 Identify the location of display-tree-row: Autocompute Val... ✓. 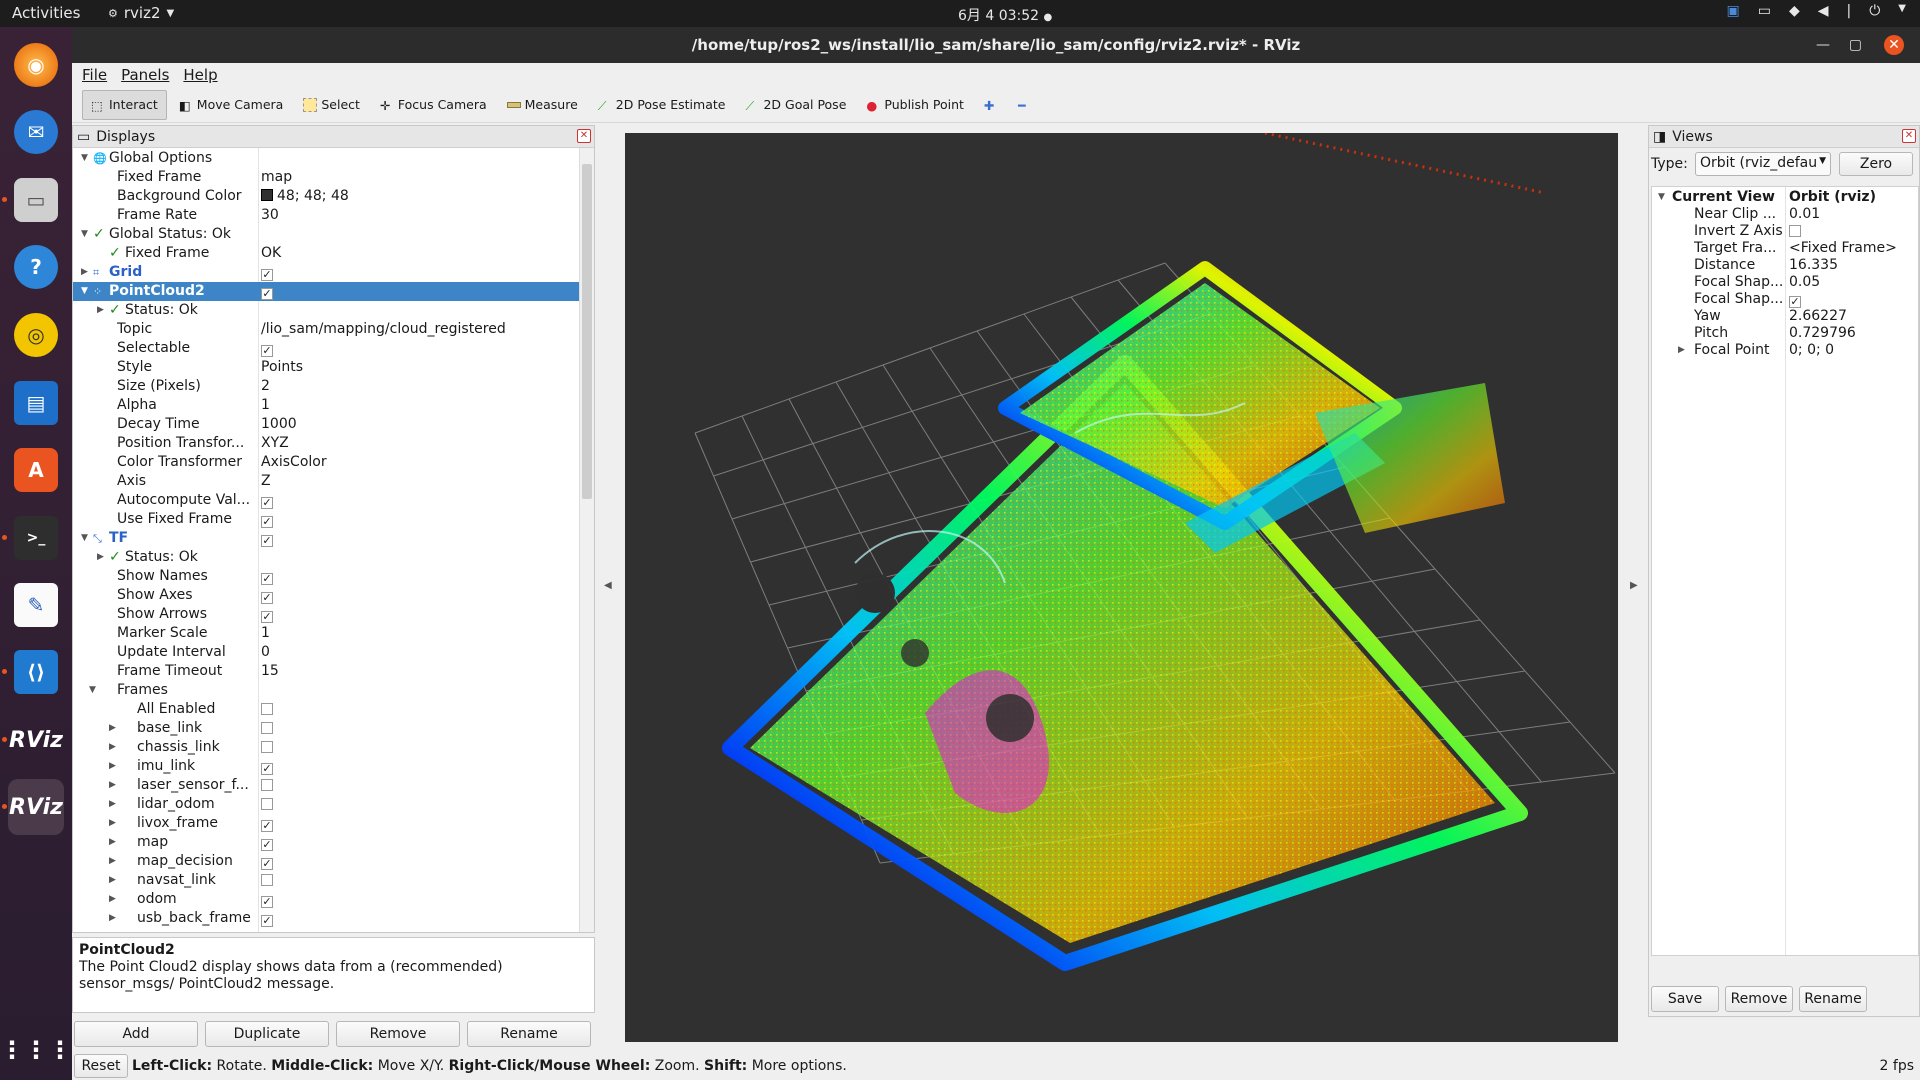
(326, 500).